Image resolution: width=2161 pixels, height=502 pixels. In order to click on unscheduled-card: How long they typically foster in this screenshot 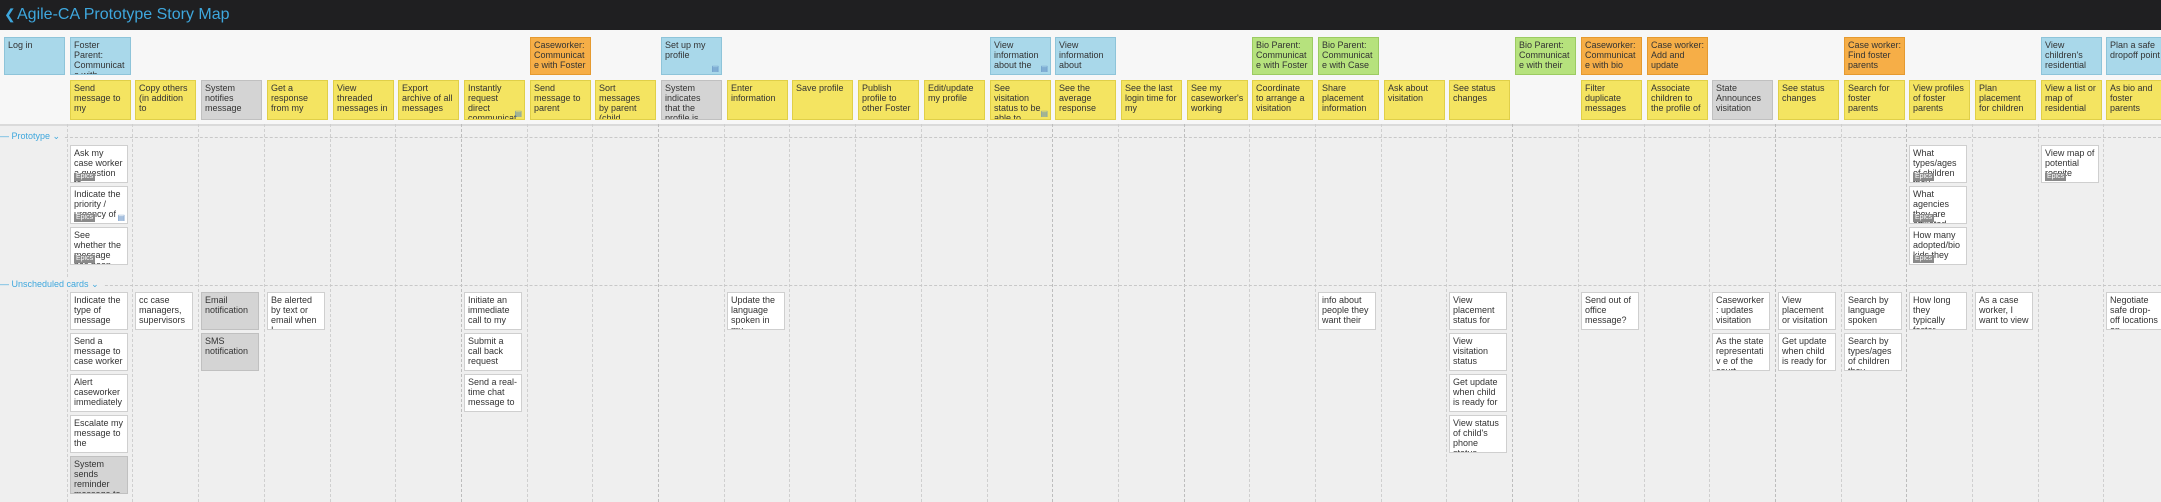, I will do `click(1938, 311)`.